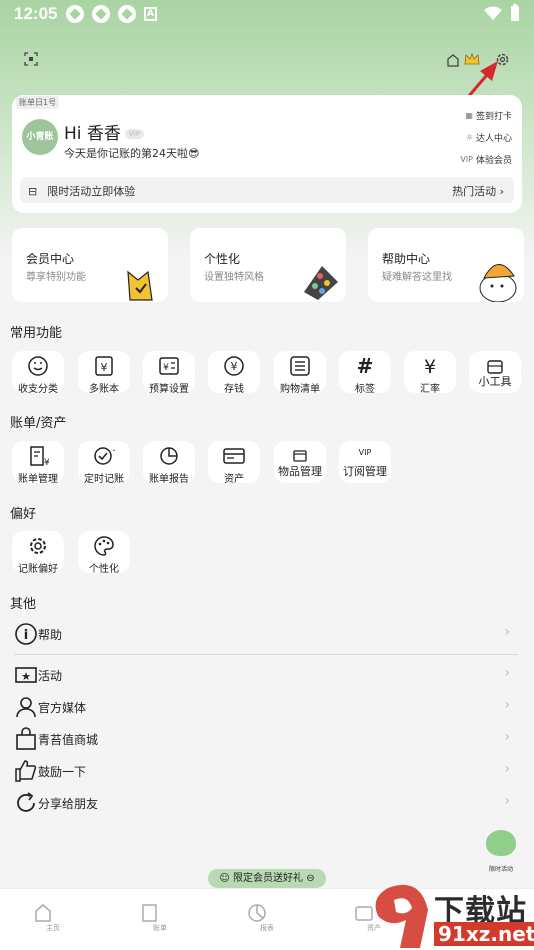 The height and width of the screenshot is (950, 534). What do you see at coordinates (486, 159) in the screenshot?
I see `trial-vip-link: VIP 体验会员` at bounding box center [486, 159].